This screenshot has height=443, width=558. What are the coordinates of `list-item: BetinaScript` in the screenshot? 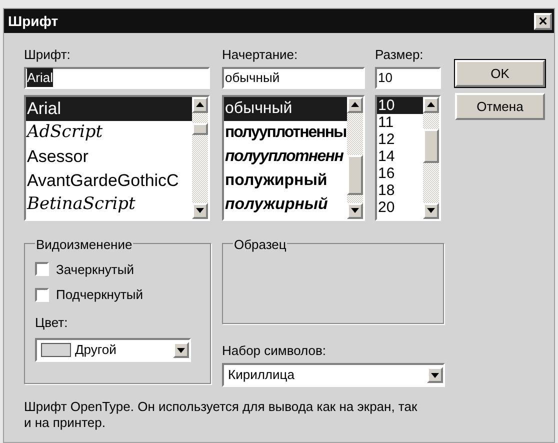 It's located at (109, 204).